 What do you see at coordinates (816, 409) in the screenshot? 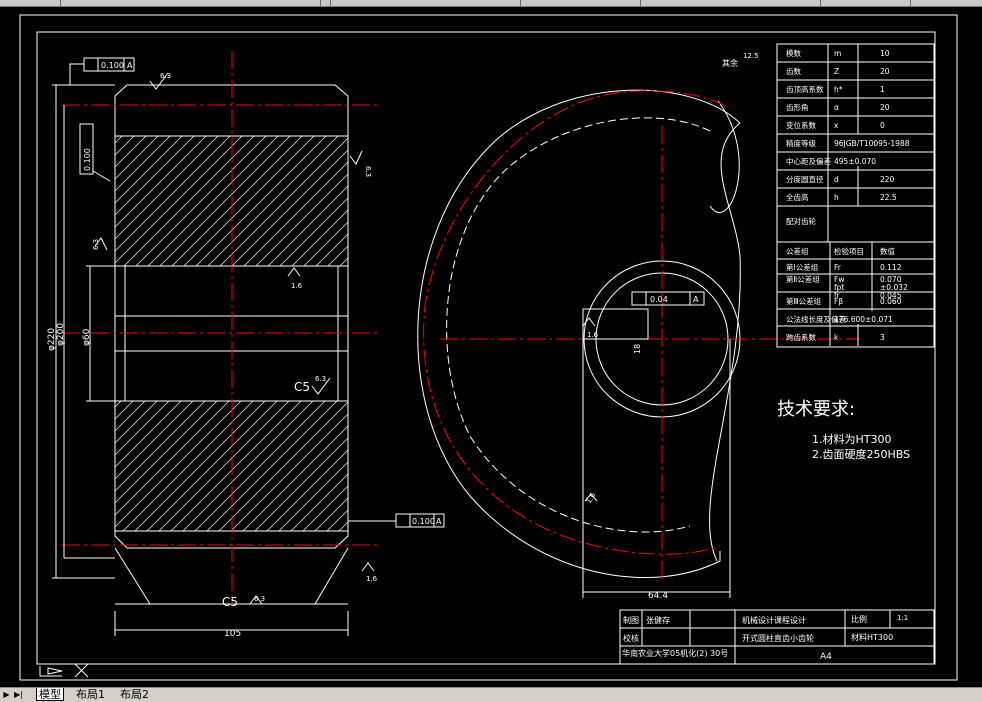
I see `tech-title: 技术要求:` at bounding box center [816, 409].